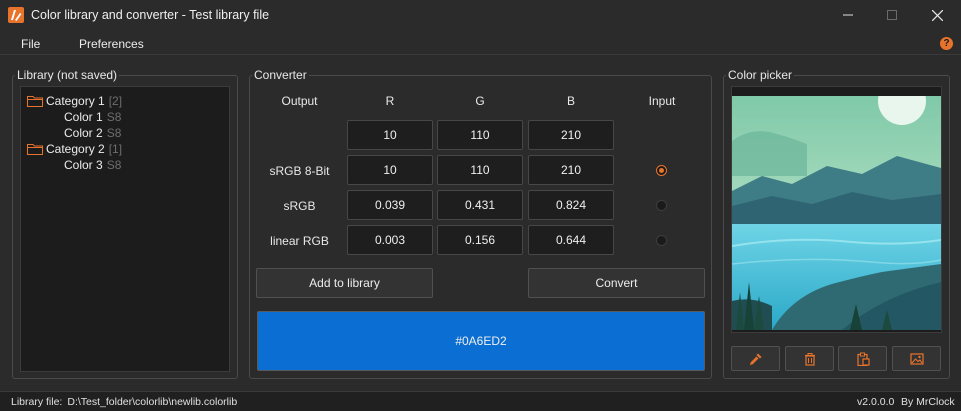 This screenshot has height=411, width=961. I want to click on tree-label: Color 2, so click(83, 133).